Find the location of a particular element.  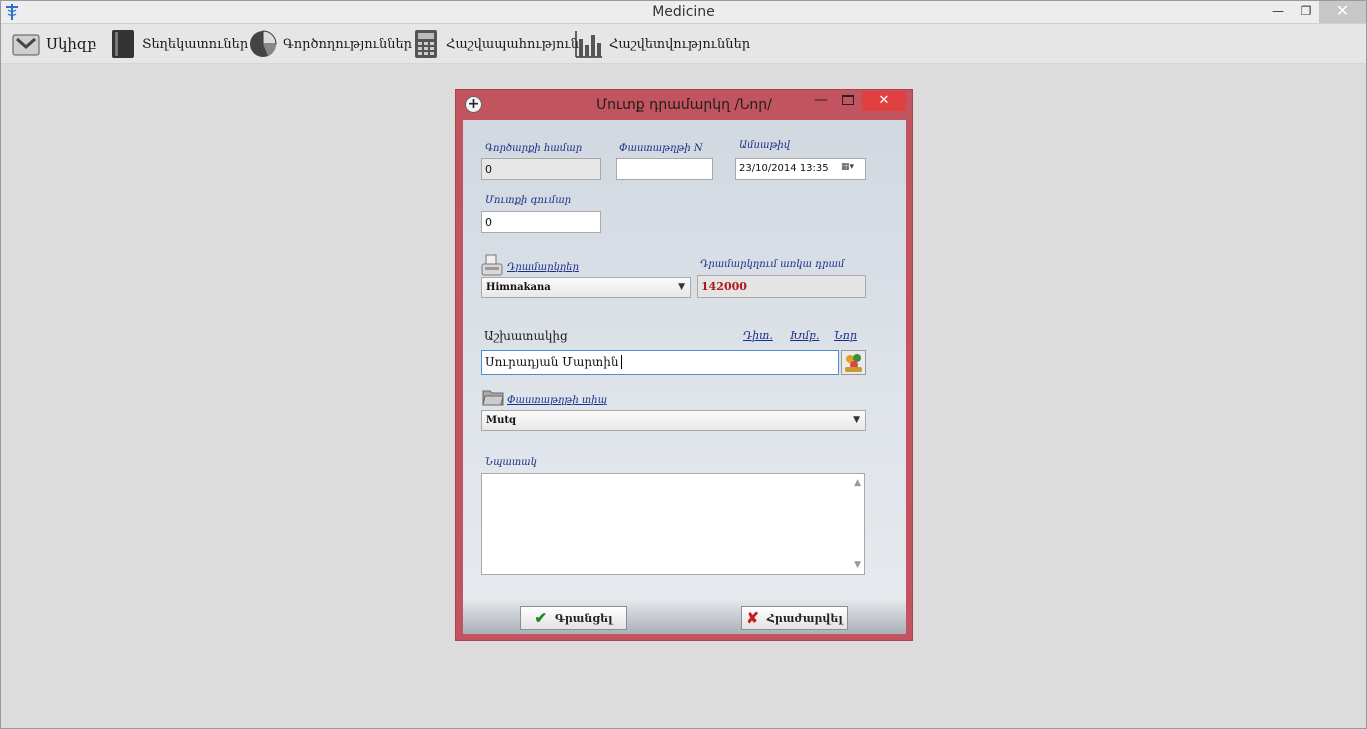

dialog-maximize-button is located at coordinates (848, 100).